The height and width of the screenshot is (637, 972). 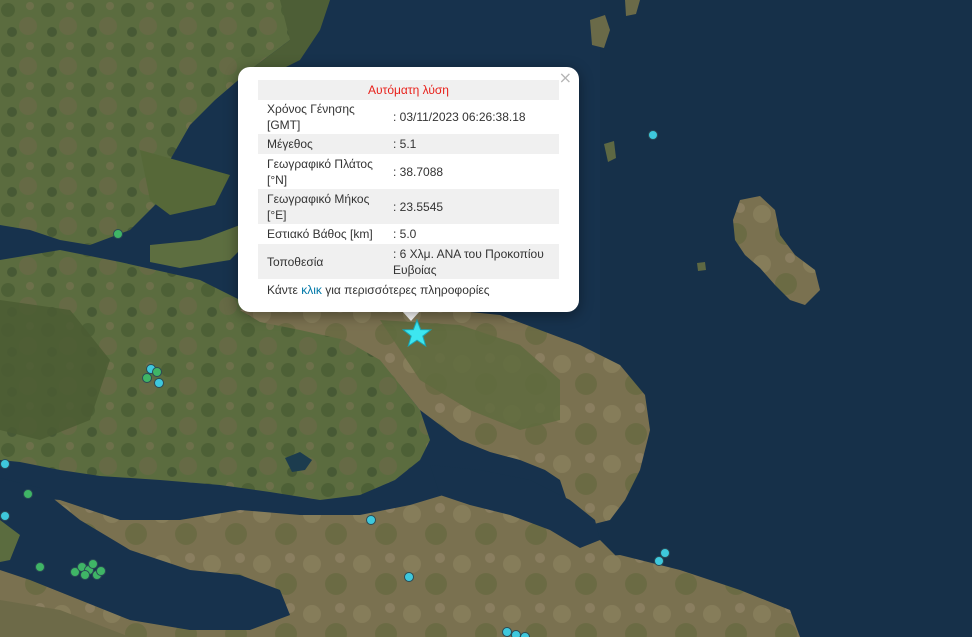 I want to click on info-label: Γεωγραφικό Μήκος [°E], so click(x=318, y=206).